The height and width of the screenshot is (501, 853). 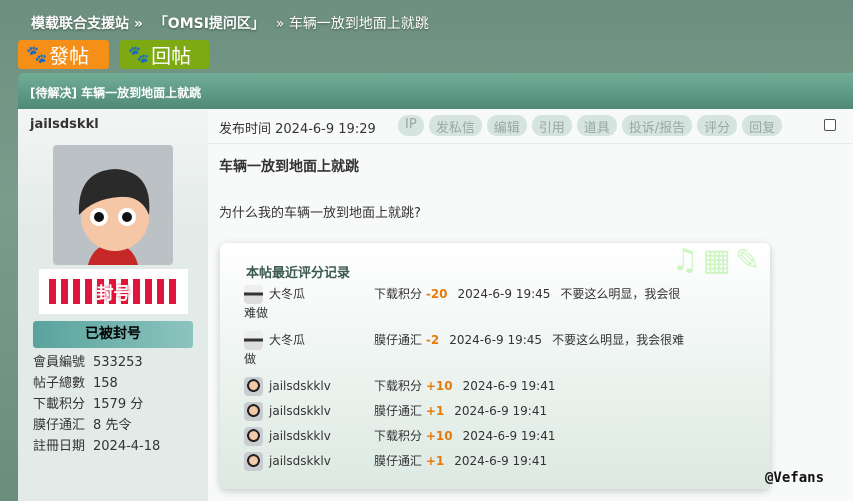 What do you see at coordinates (506, 125) in the screenshot?
I see `edit-button: 编辑` at bounding box center [506, 125].